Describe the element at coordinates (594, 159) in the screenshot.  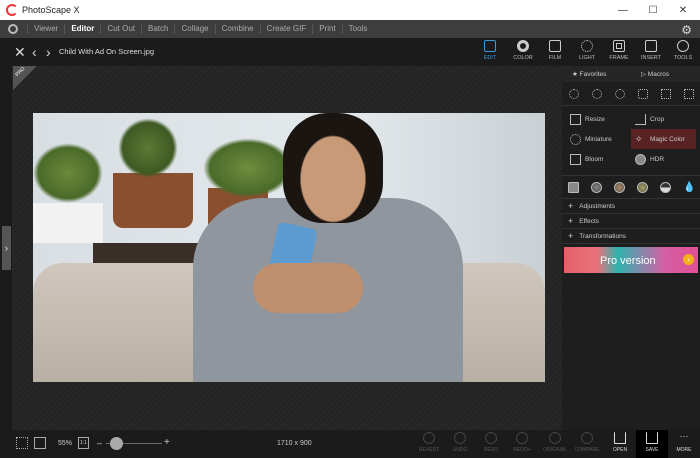
I see `label: Bloom` at that location.